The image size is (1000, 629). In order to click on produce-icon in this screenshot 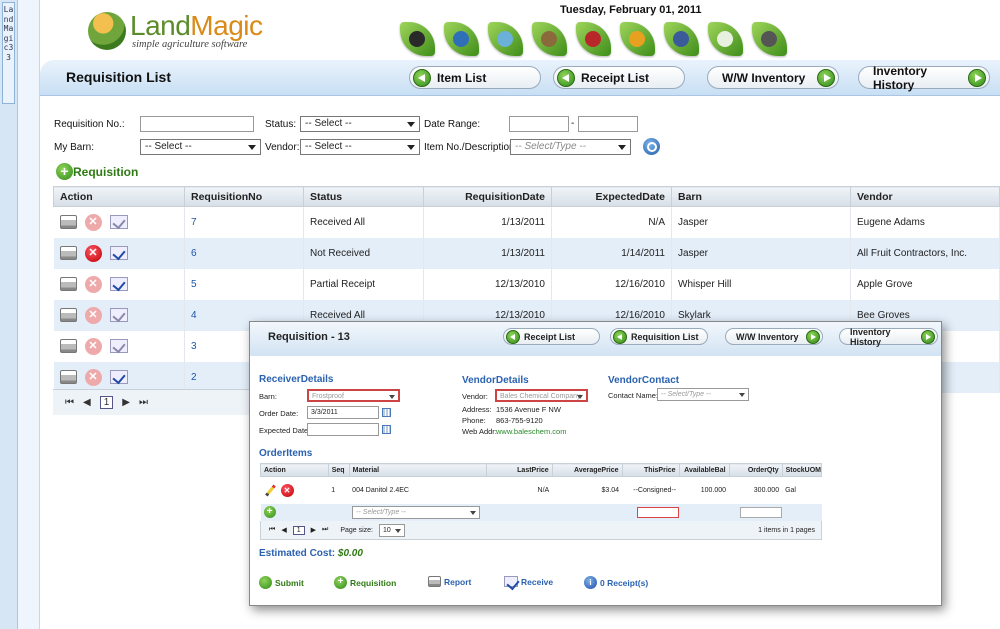, I will do `click(637, 39)`.